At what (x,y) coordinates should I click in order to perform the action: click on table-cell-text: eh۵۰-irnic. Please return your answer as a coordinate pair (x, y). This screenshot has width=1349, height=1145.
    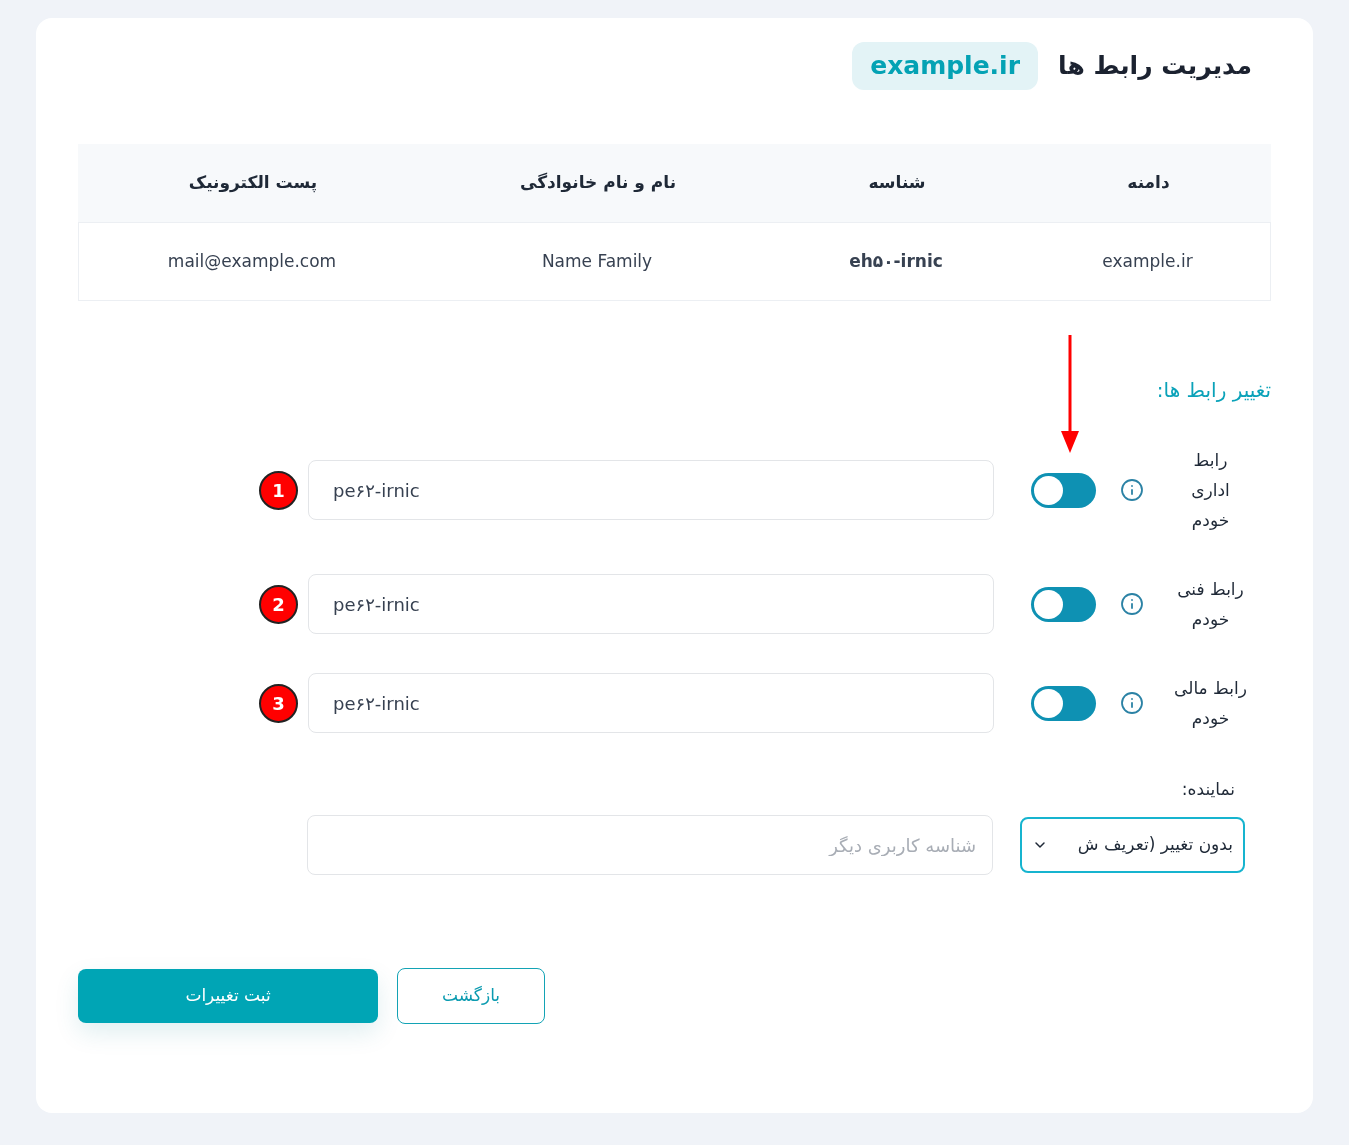
    Looking at the image, I should click on (896, 261).